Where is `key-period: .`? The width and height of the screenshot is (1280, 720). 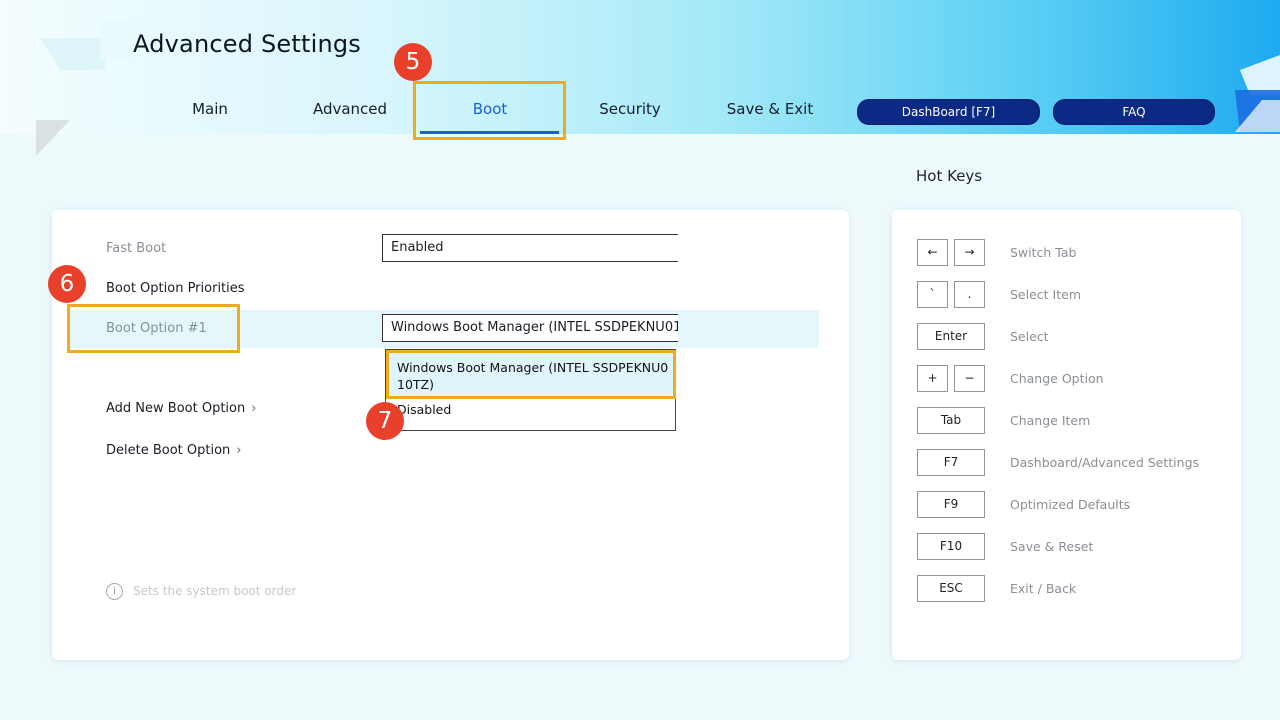
key-period: . is located at coordinates (969, 294).